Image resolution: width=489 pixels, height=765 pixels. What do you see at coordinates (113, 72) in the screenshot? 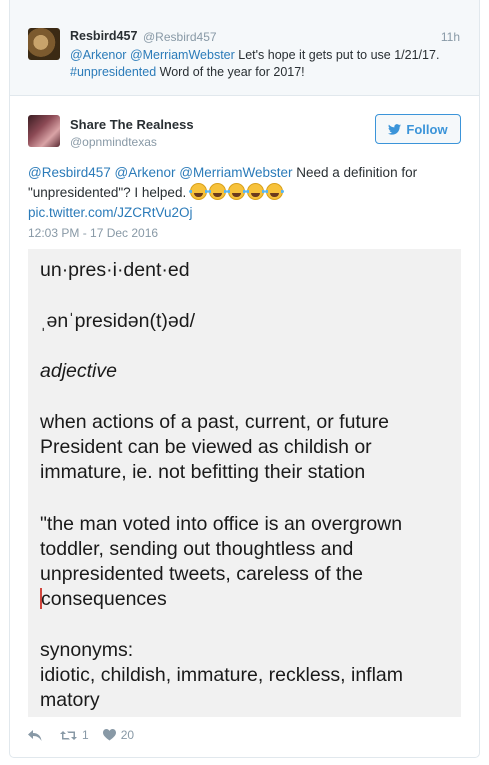
I see `hashtag-link: #unpresidented` at bounding box center [113, 72].